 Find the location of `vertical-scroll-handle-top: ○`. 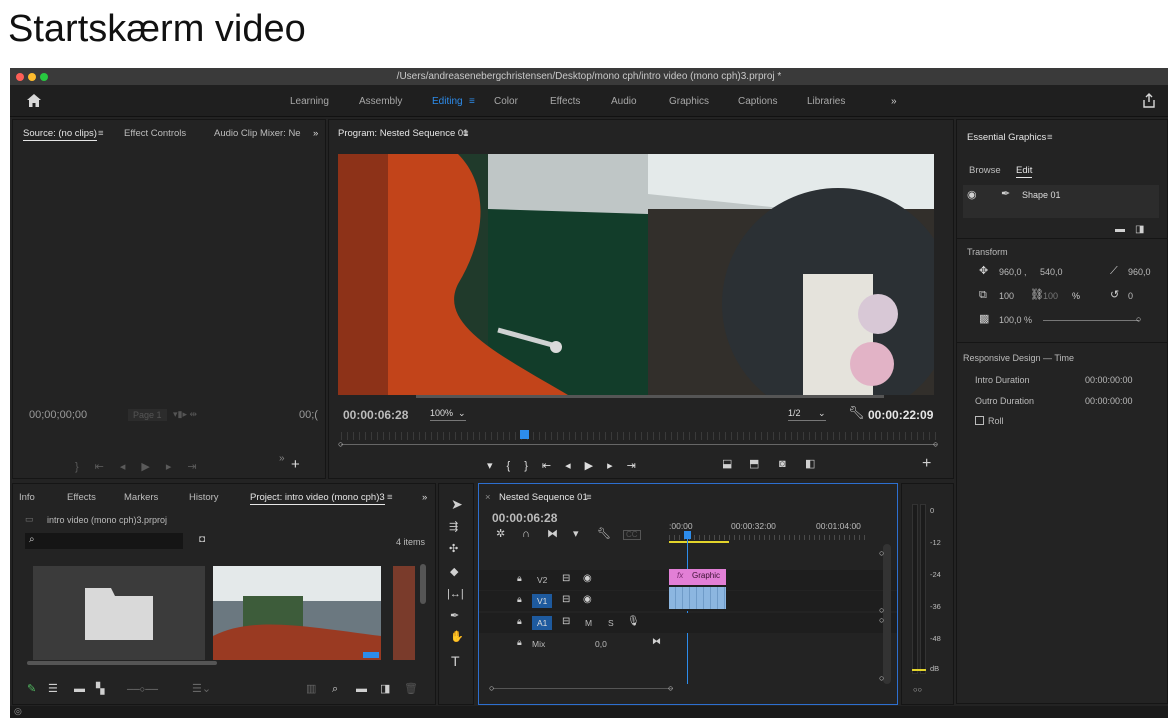

vertical-scroll-handle-top: ○ is located at coordinates (881, 553).